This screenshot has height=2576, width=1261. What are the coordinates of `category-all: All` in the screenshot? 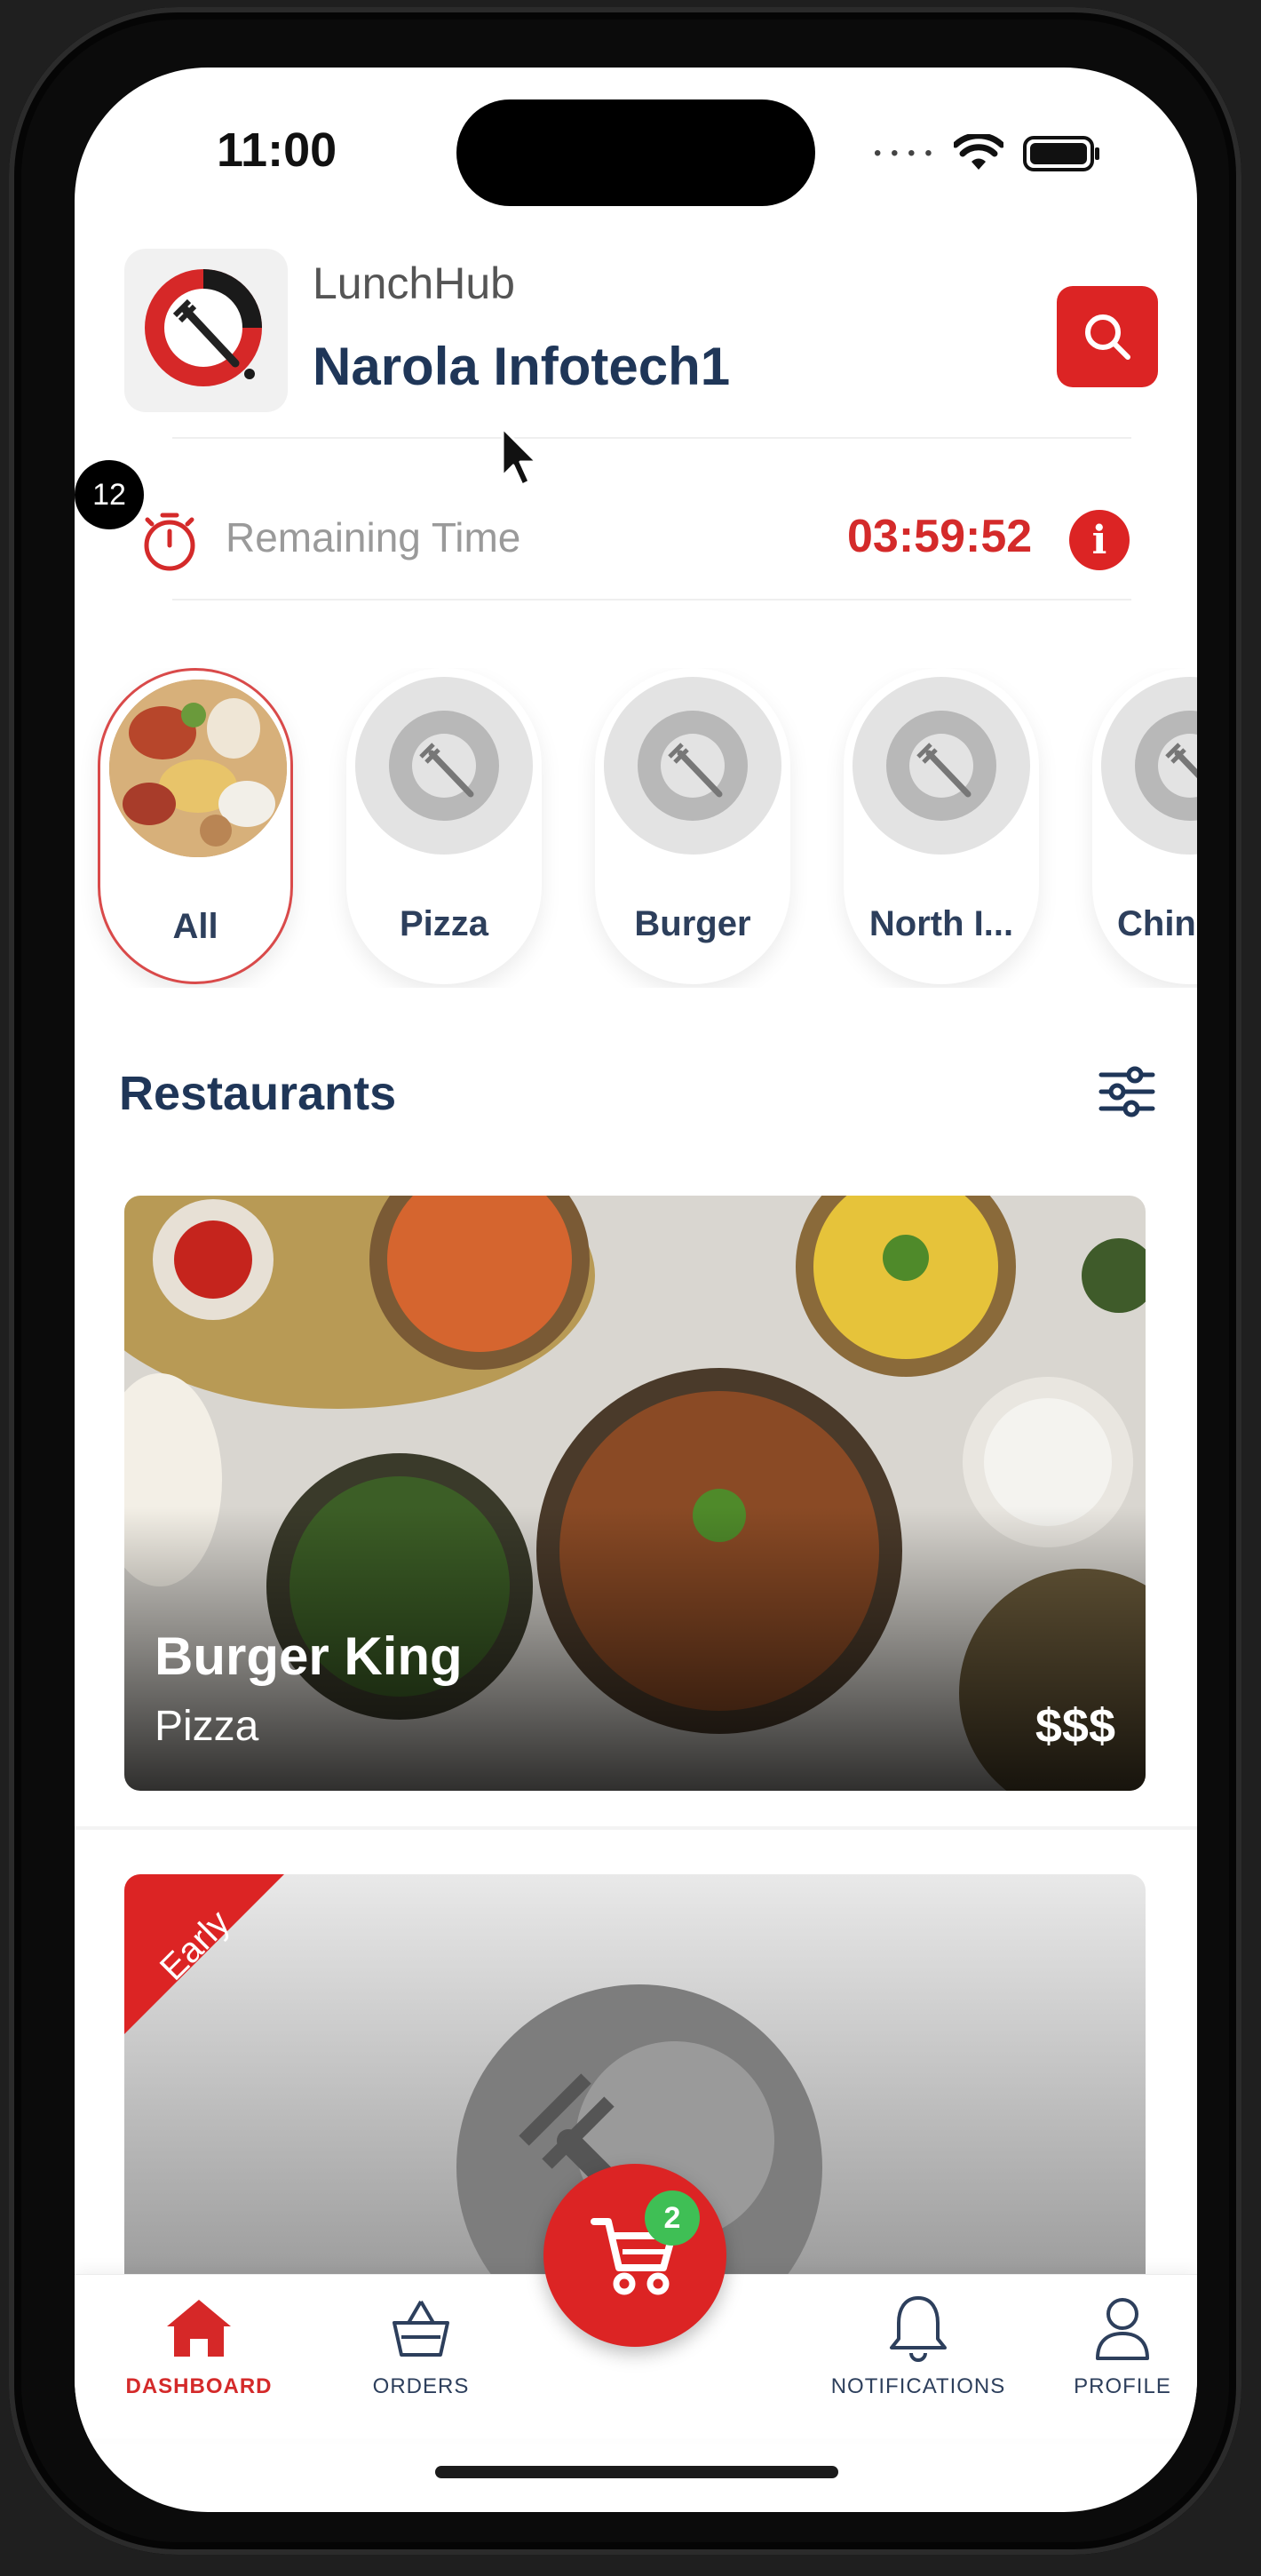 It's located at (195, 826).